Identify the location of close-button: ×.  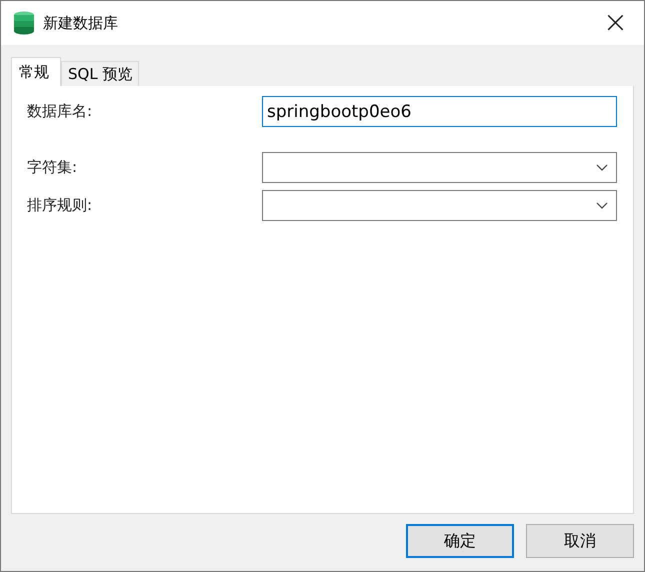
(615, 23).